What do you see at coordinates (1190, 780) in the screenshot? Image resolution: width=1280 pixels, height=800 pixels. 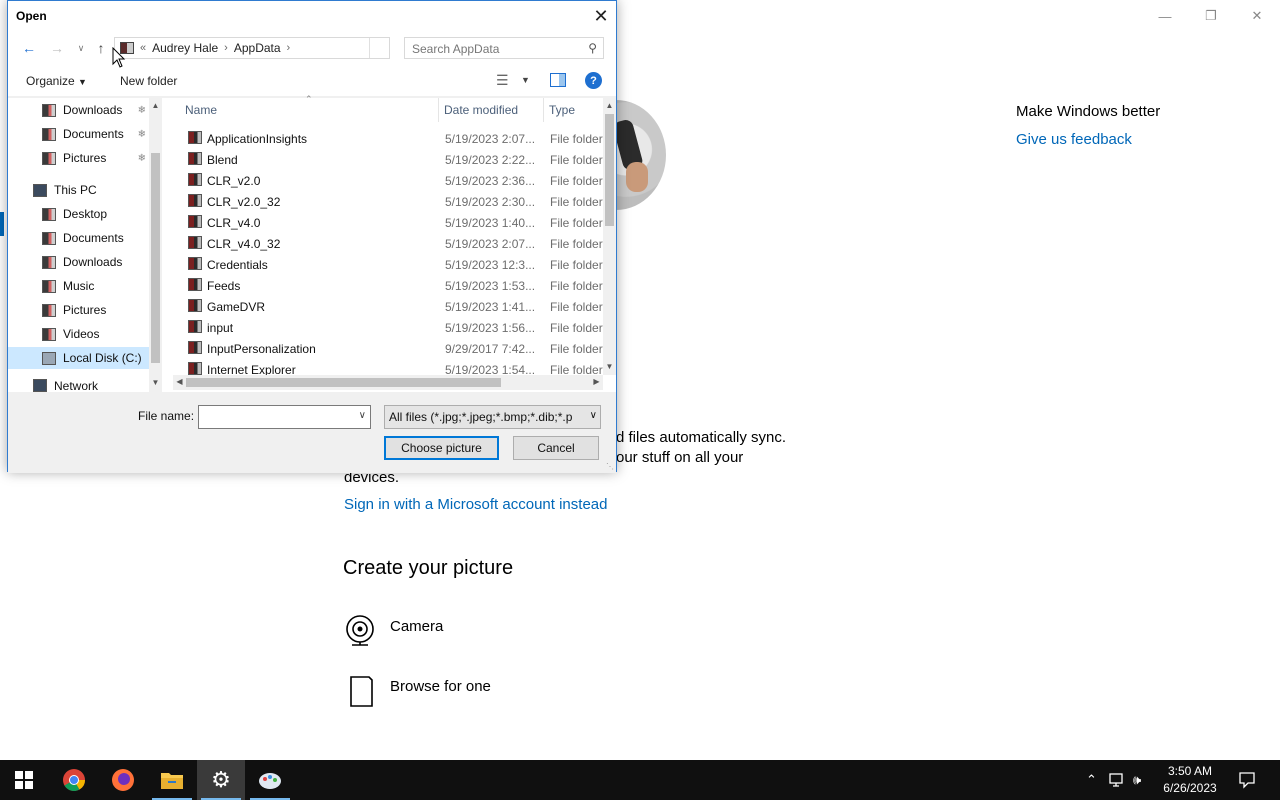 I see `system-clock: 3:50 AM 6/26/2023` at bounding box center [1190, 780].